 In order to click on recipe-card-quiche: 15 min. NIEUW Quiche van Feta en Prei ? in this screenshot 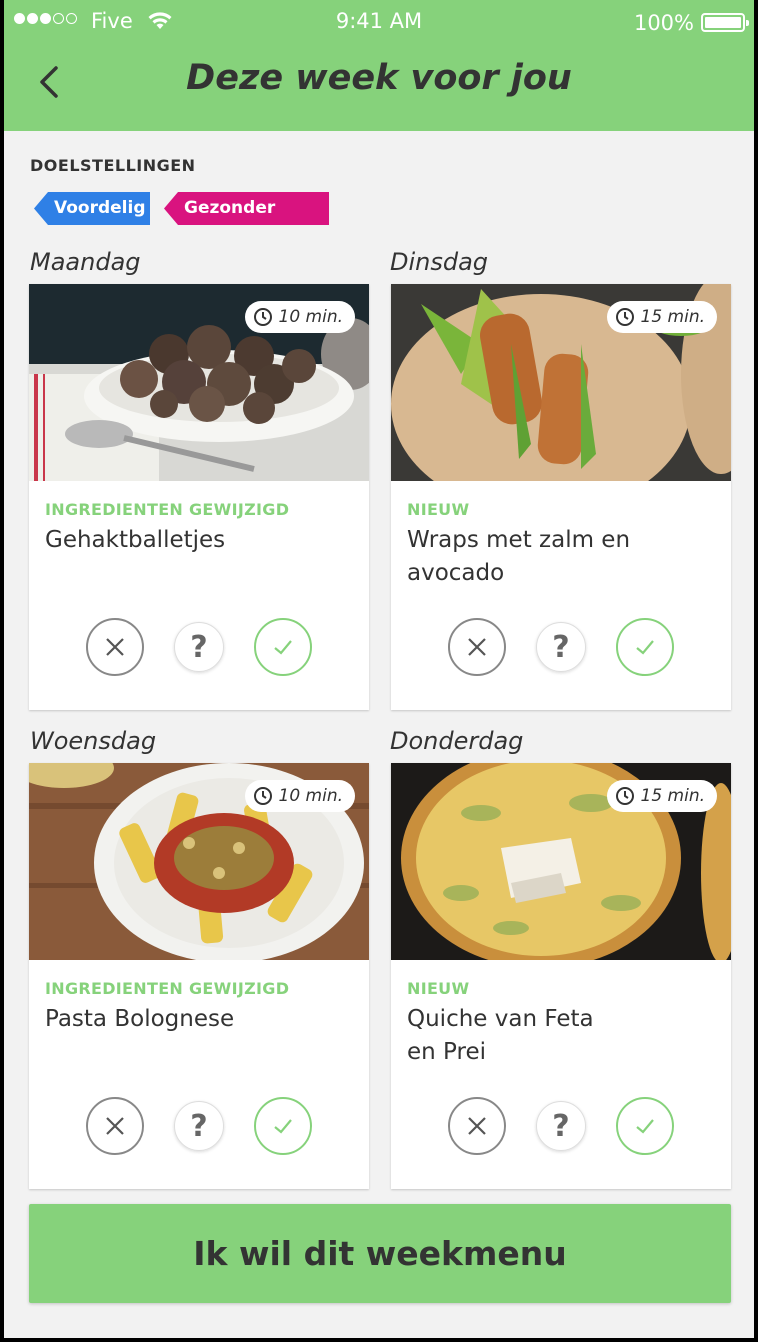, I will do `click(561, 976)`.